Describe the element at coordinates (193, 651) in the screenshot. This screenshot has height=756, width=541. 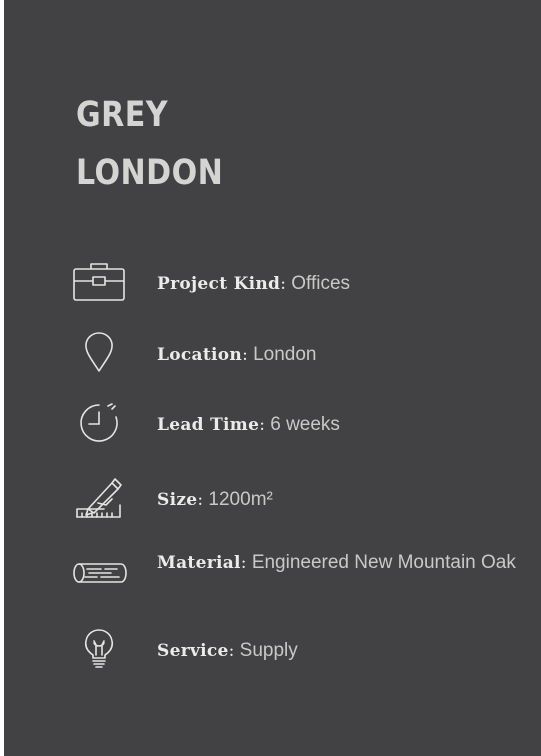
I see `detail-label: Service` at that location.